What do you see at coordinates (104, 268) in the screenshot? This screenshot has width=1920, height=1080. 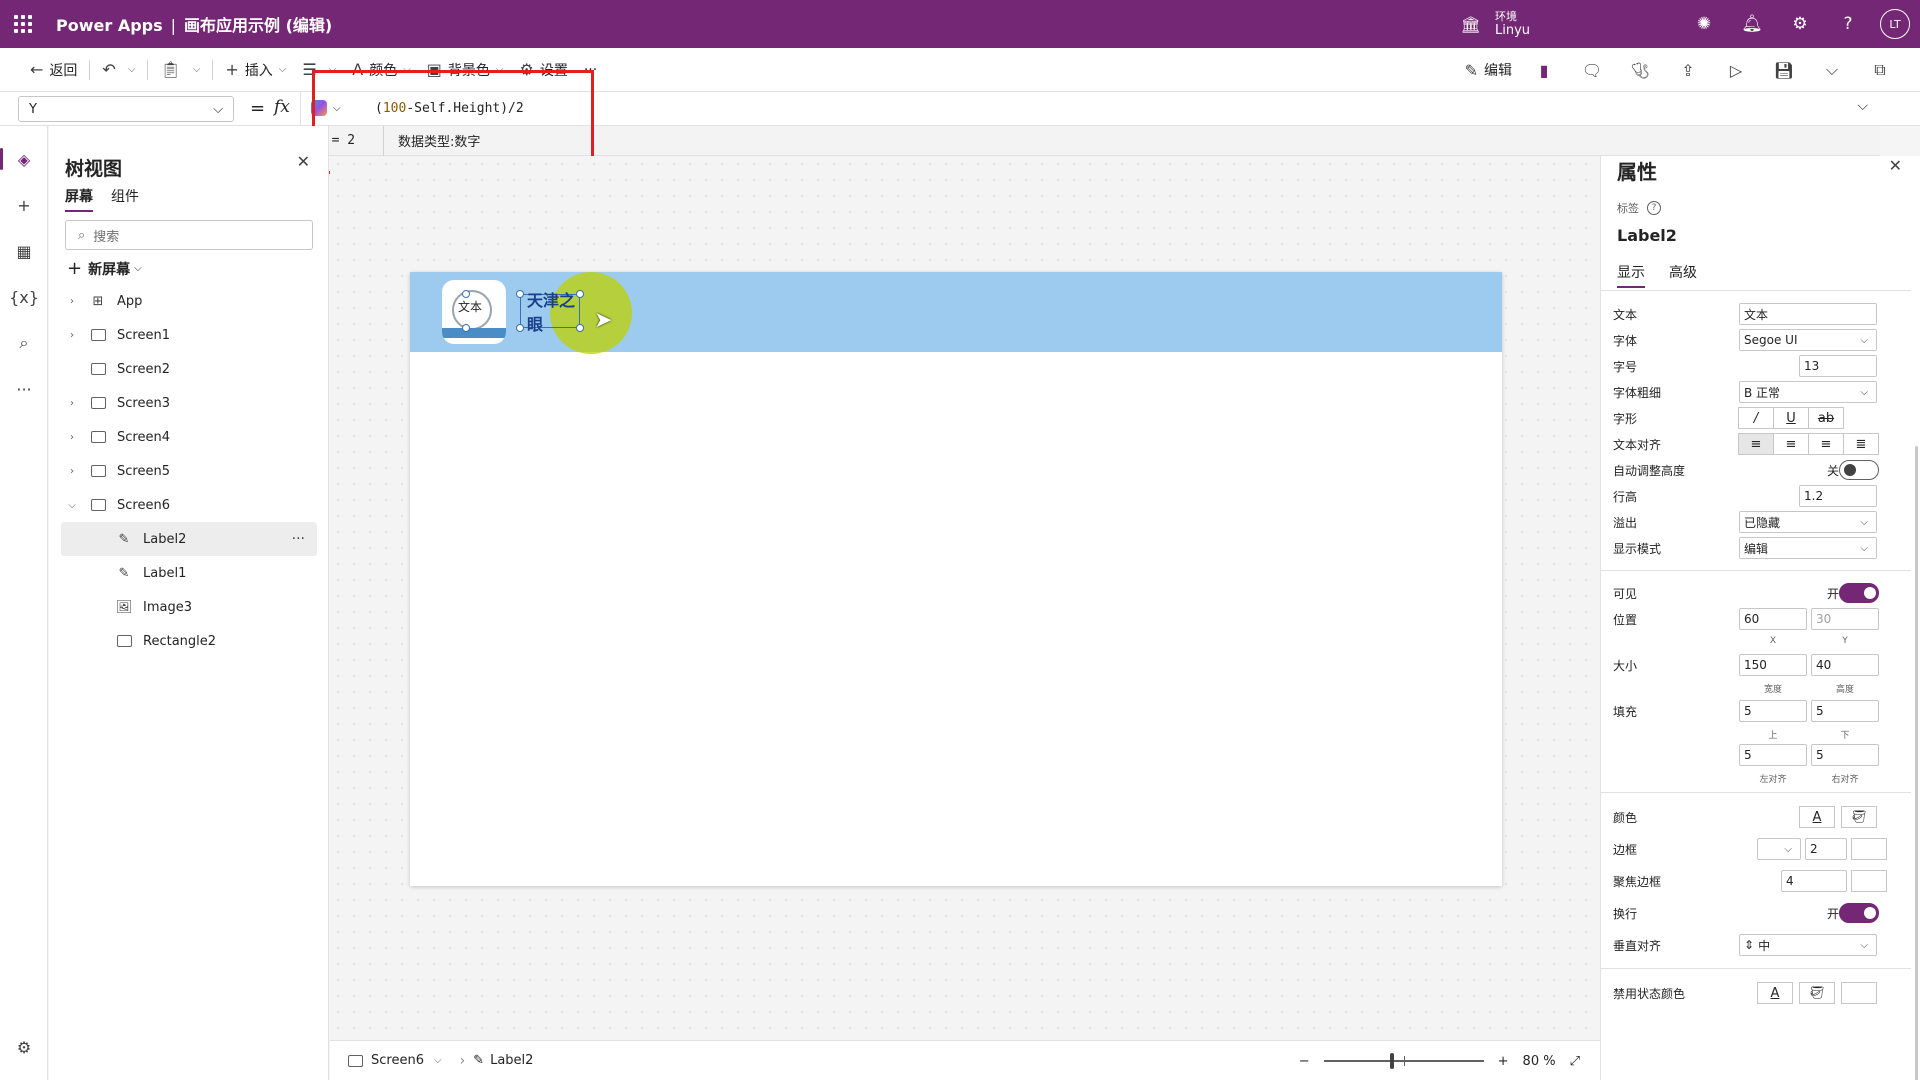 I see `new-screen-button: + 新屏幕 ⌵` at bounding box center [104, 268].